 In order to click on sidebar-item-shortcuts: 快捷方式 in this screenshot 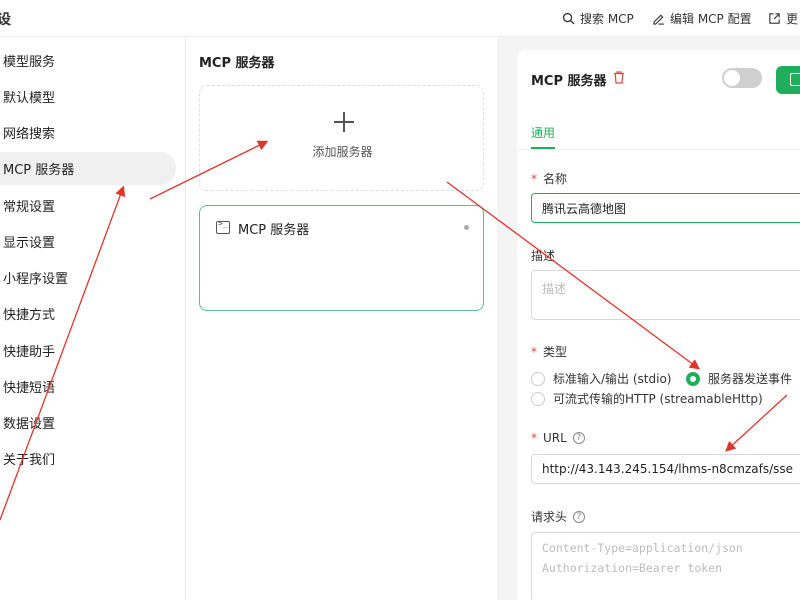, I will do `click(88, 313)`.